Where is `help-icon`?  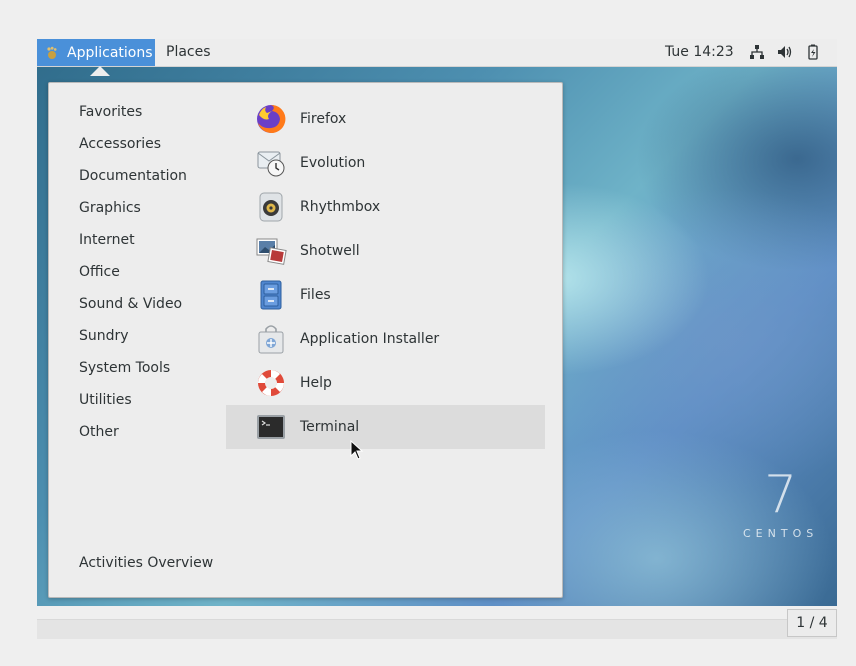
help-icon is located at coordinates (271, 383).